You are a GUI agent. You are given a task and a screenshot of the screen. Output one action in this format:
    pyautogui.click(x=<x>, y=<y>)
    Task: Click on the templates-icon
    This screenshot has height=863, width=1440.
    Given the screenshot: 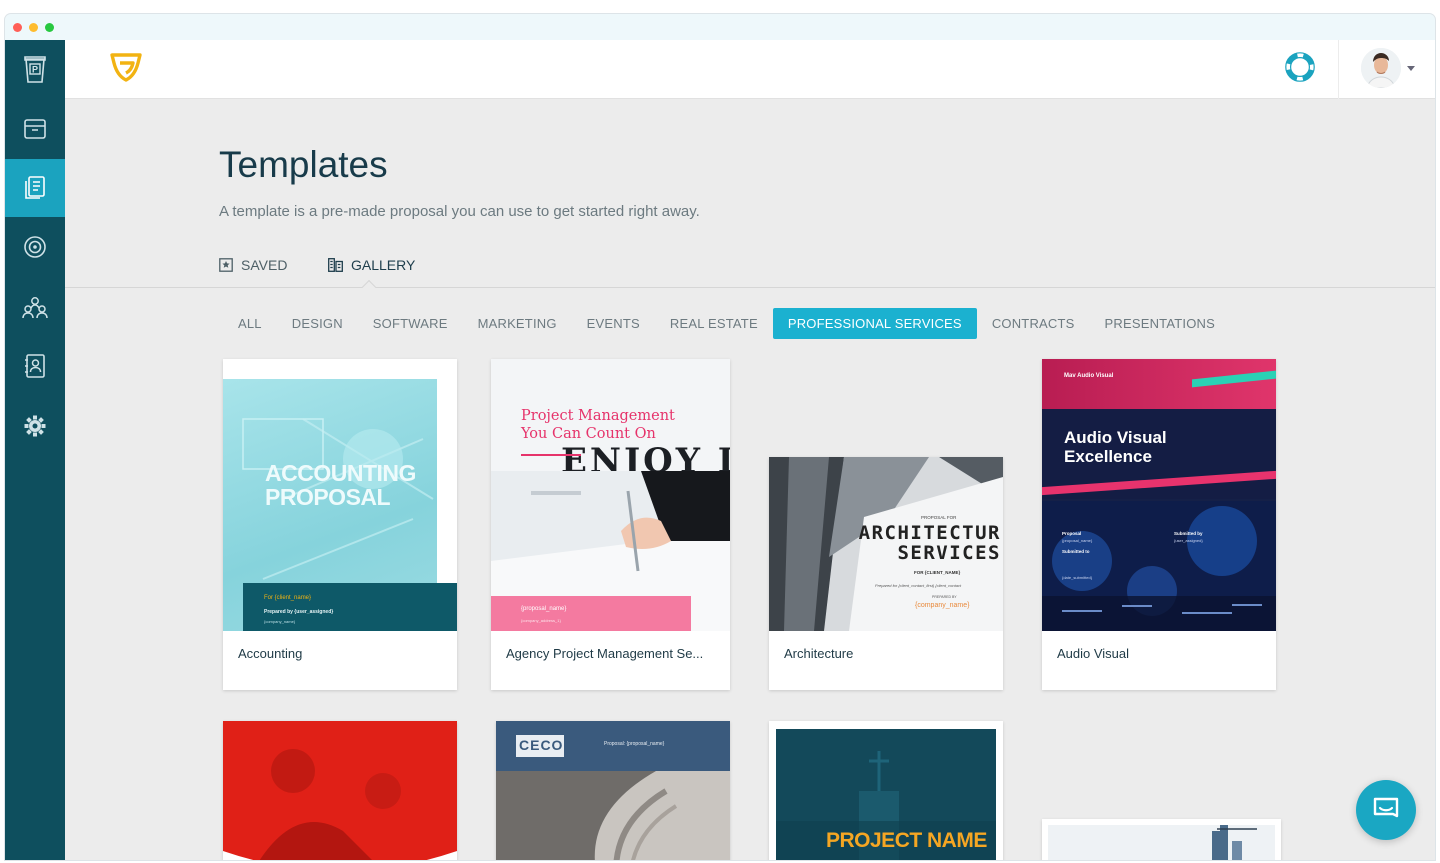 What is the action you would take?
    pyautogui.click(x=35, y=188)
    